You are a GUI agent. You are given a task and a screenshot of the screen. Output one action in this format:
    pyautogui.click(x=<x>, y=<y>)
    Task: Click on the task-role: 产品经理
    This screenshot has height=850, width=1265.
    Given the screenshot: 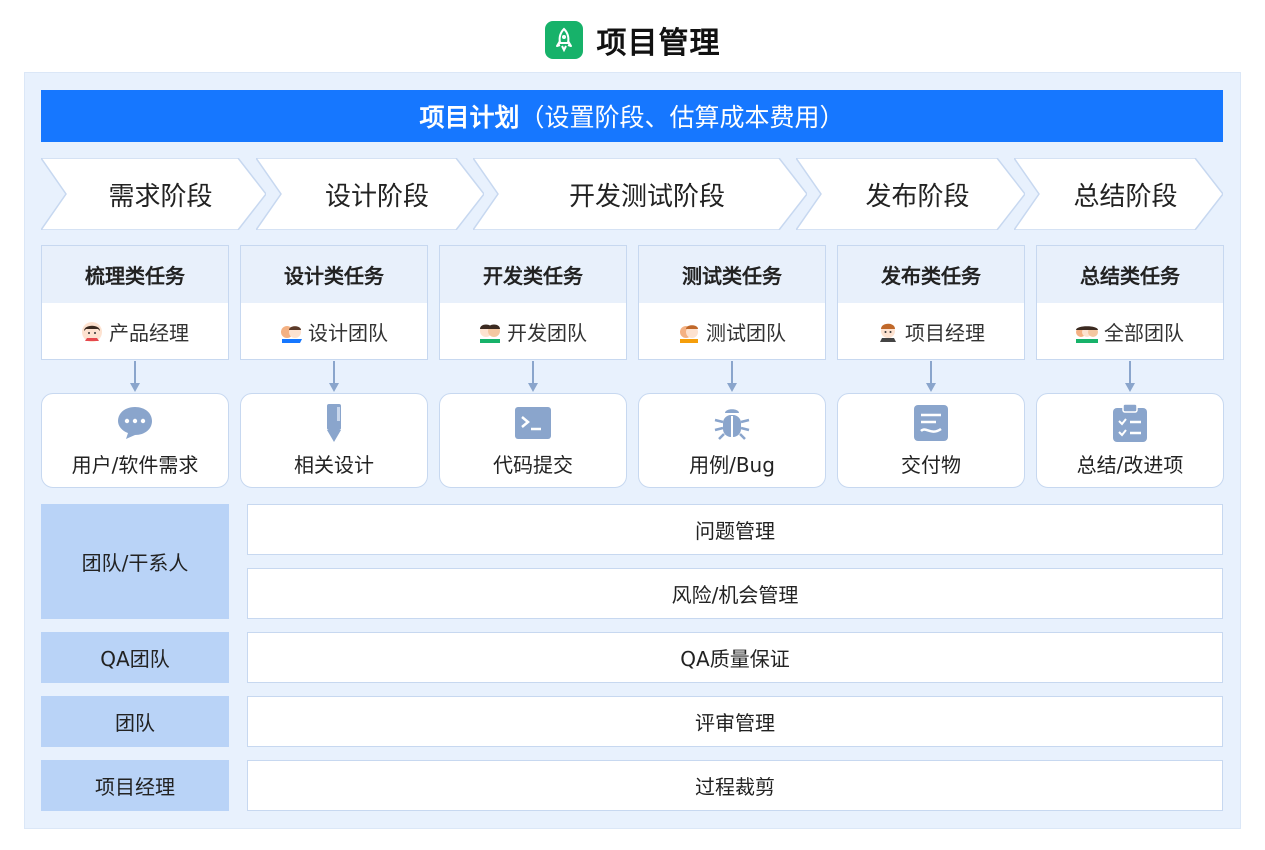 What is the action you would take?
    pyautogui.click(x=135, y=331)
    